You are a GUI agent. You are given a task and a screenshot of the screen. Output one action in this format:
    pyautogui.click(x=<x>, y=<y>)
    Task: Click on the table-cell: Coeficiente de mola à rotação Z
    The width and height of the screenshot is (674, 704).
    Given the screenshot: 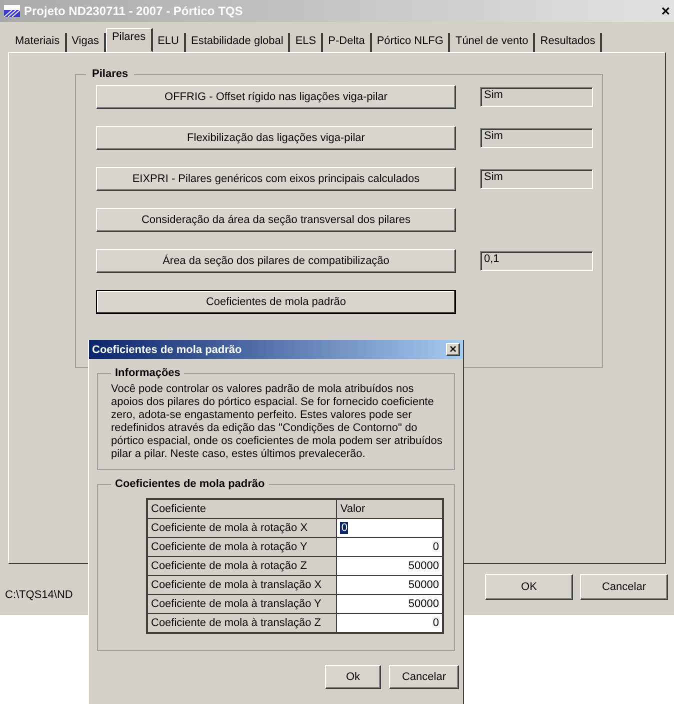 What is the action you would take?
    pyautogui.click(x=242, y=566)
    